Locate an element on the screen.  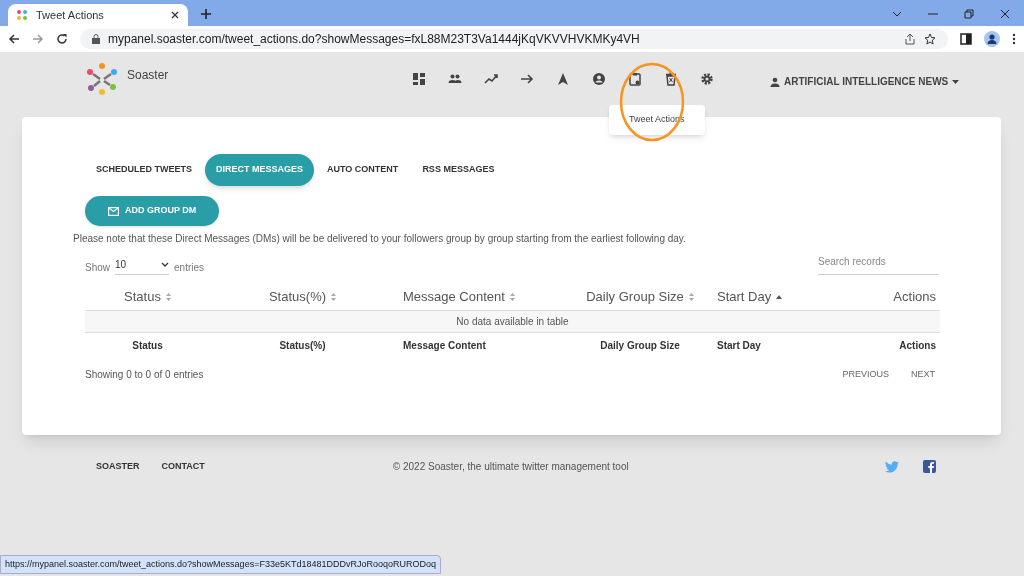
column-header: Actions is located at coordinates (914, 296).